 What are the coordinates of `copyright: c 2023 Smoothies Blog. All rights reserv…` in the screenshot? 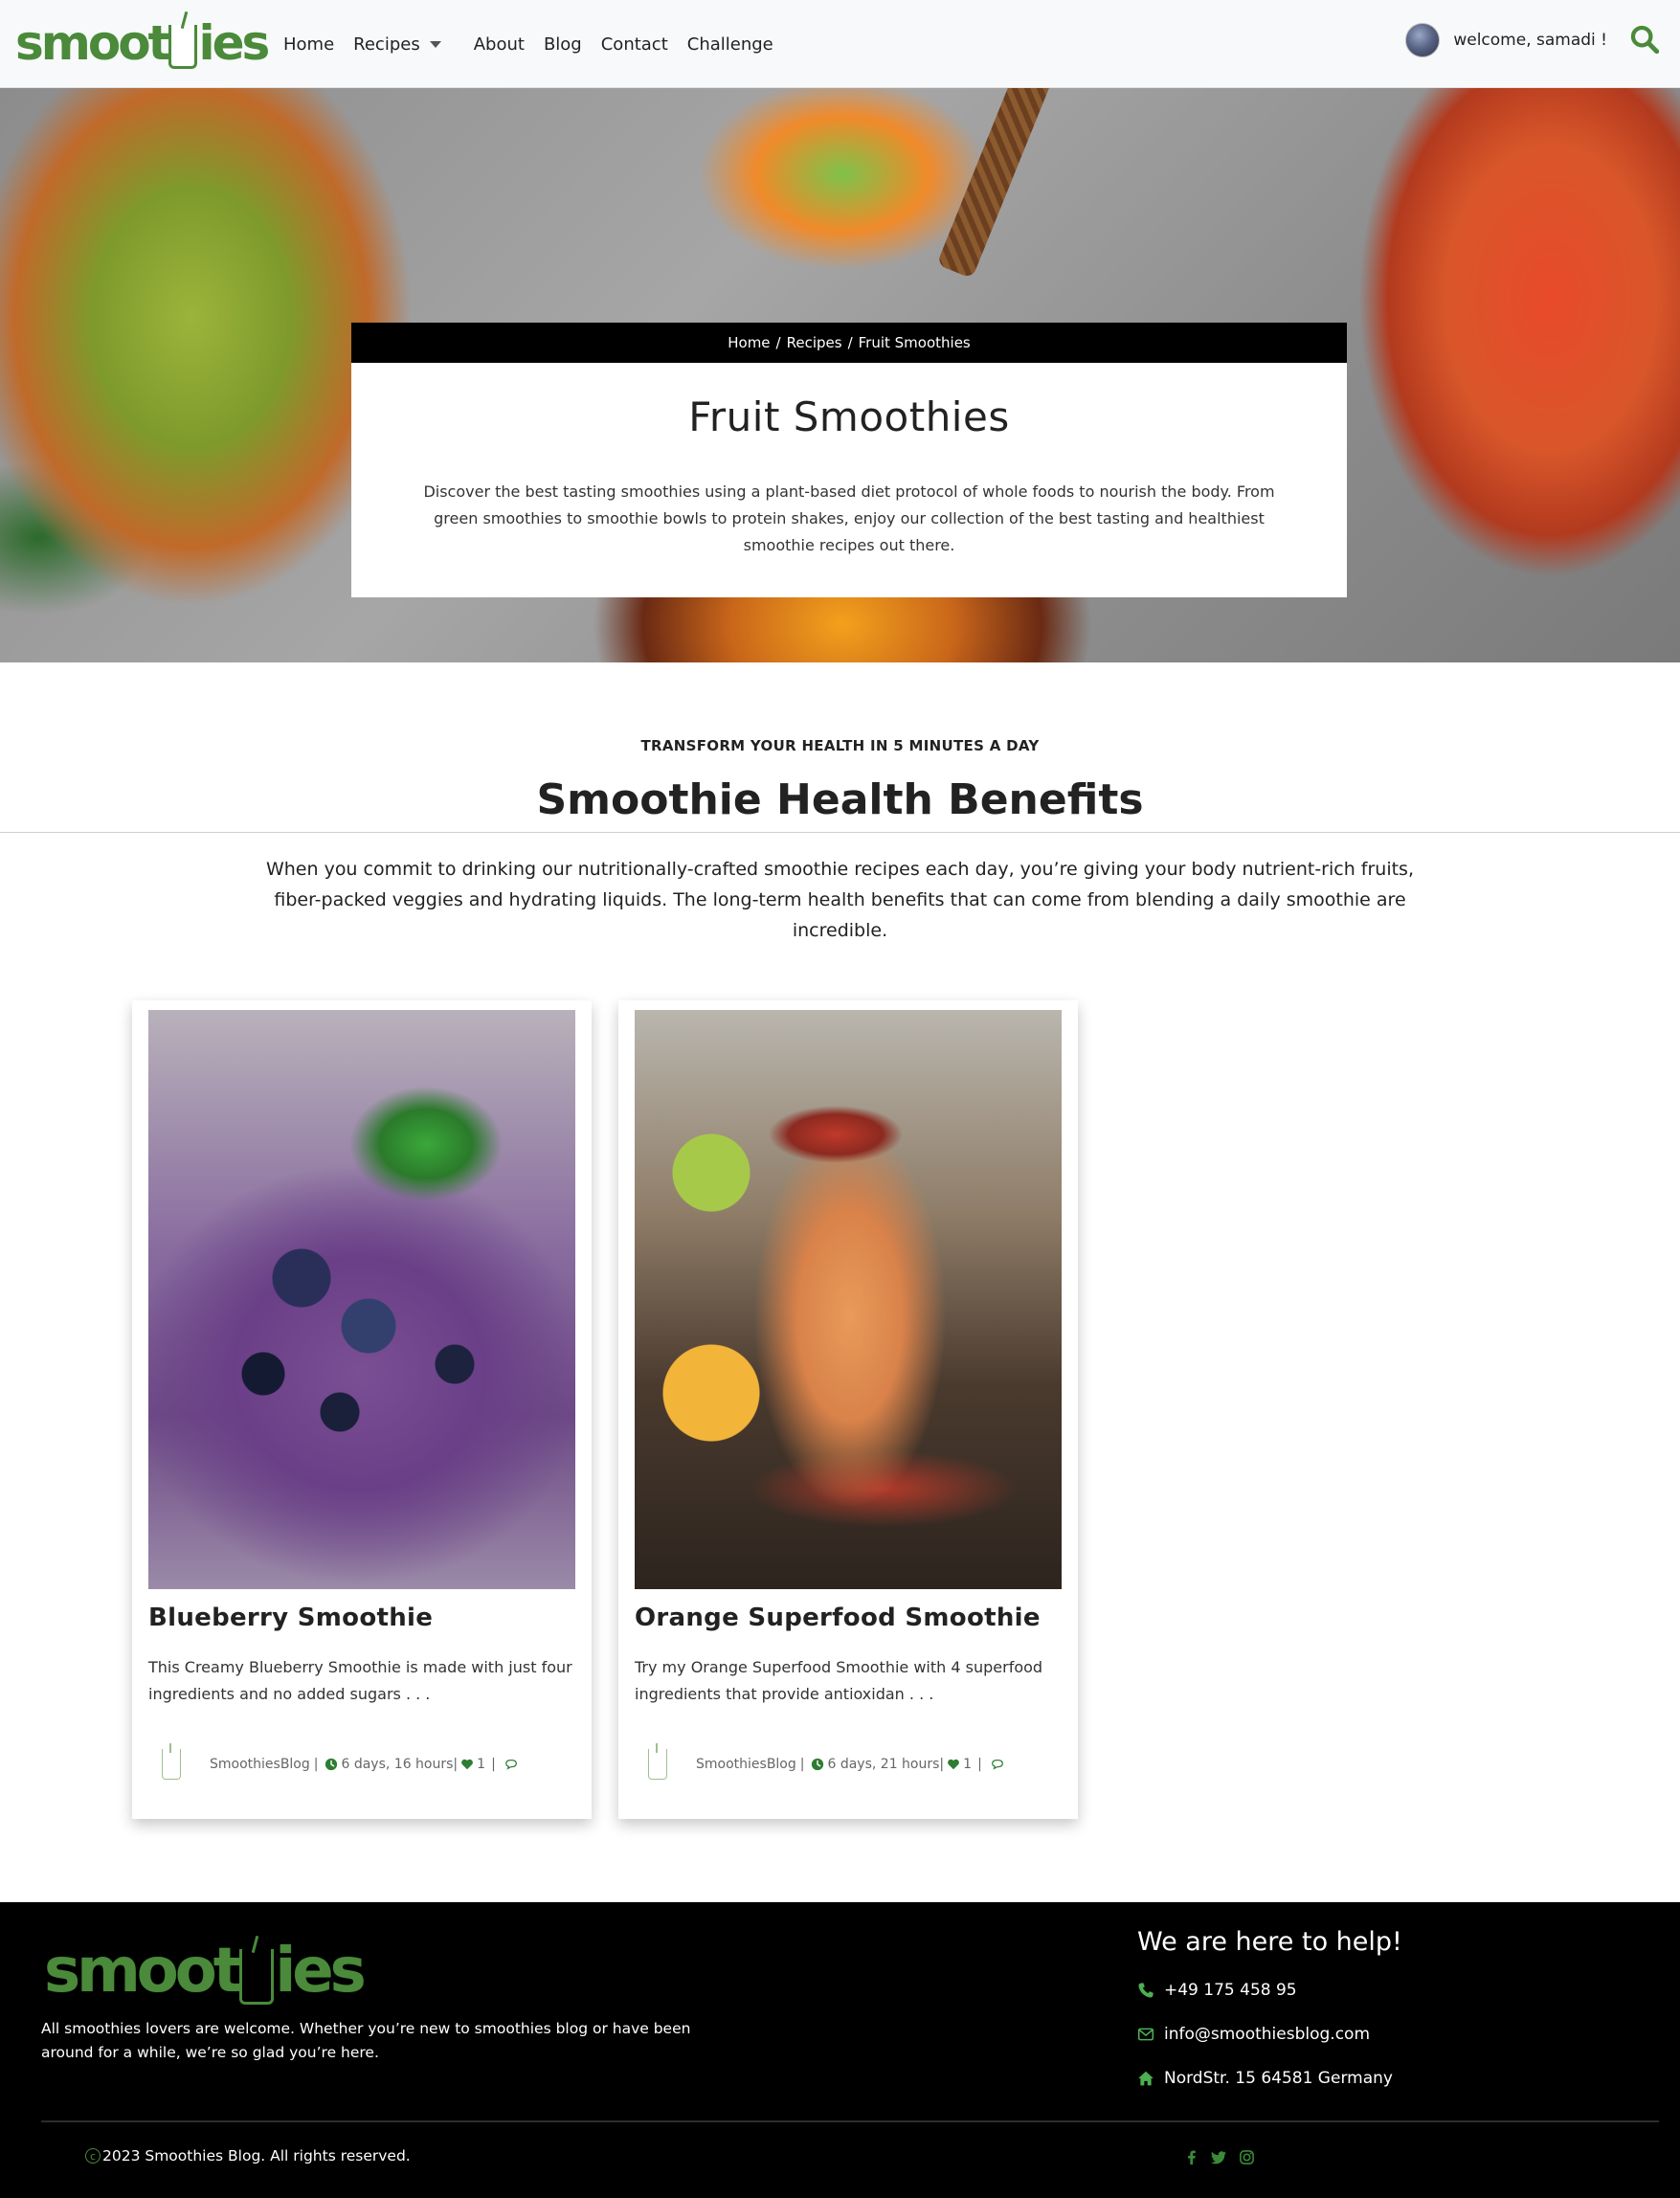 It's located at (248, 2155).